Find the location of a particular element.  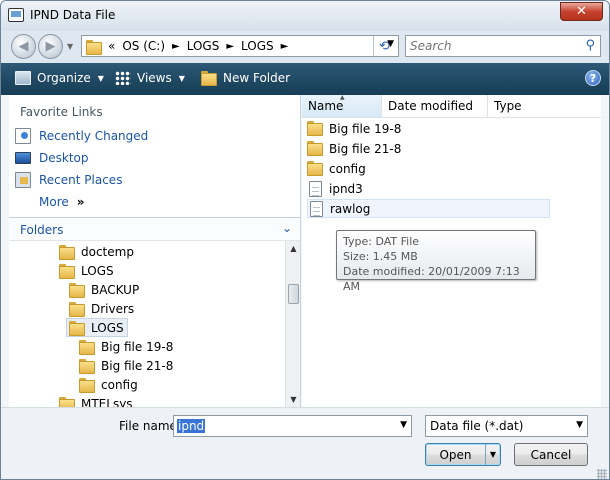

app-icon is located at coordinates (16, 15).